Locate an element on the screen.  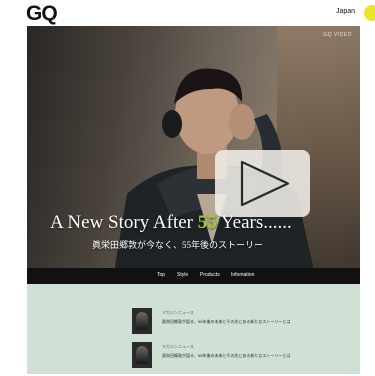
headline-text-start: A New Story After is located at coordinates (124, 222).